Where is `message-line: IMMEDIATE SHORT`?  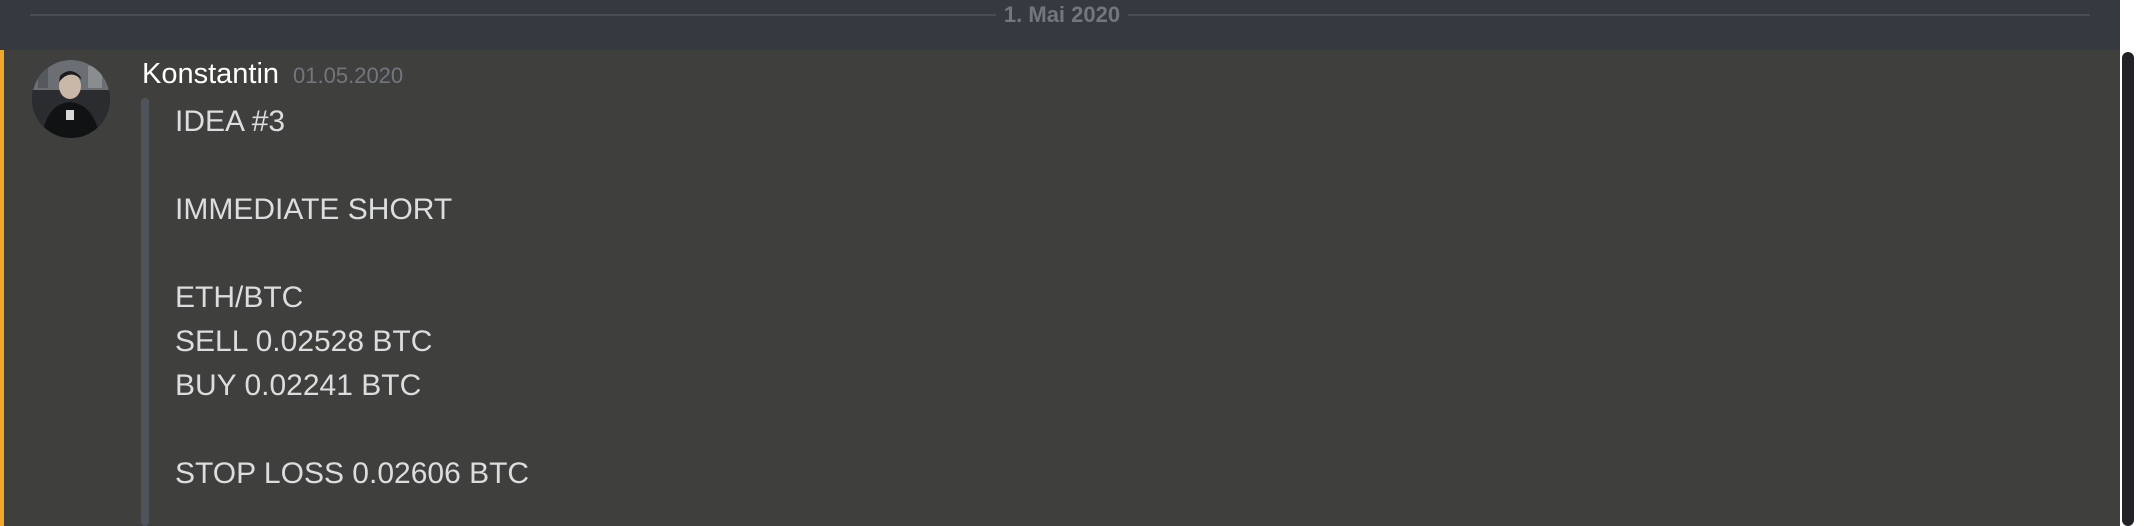 message-line: IMMEDIATE SHORT is located at coordinates (314, 209).